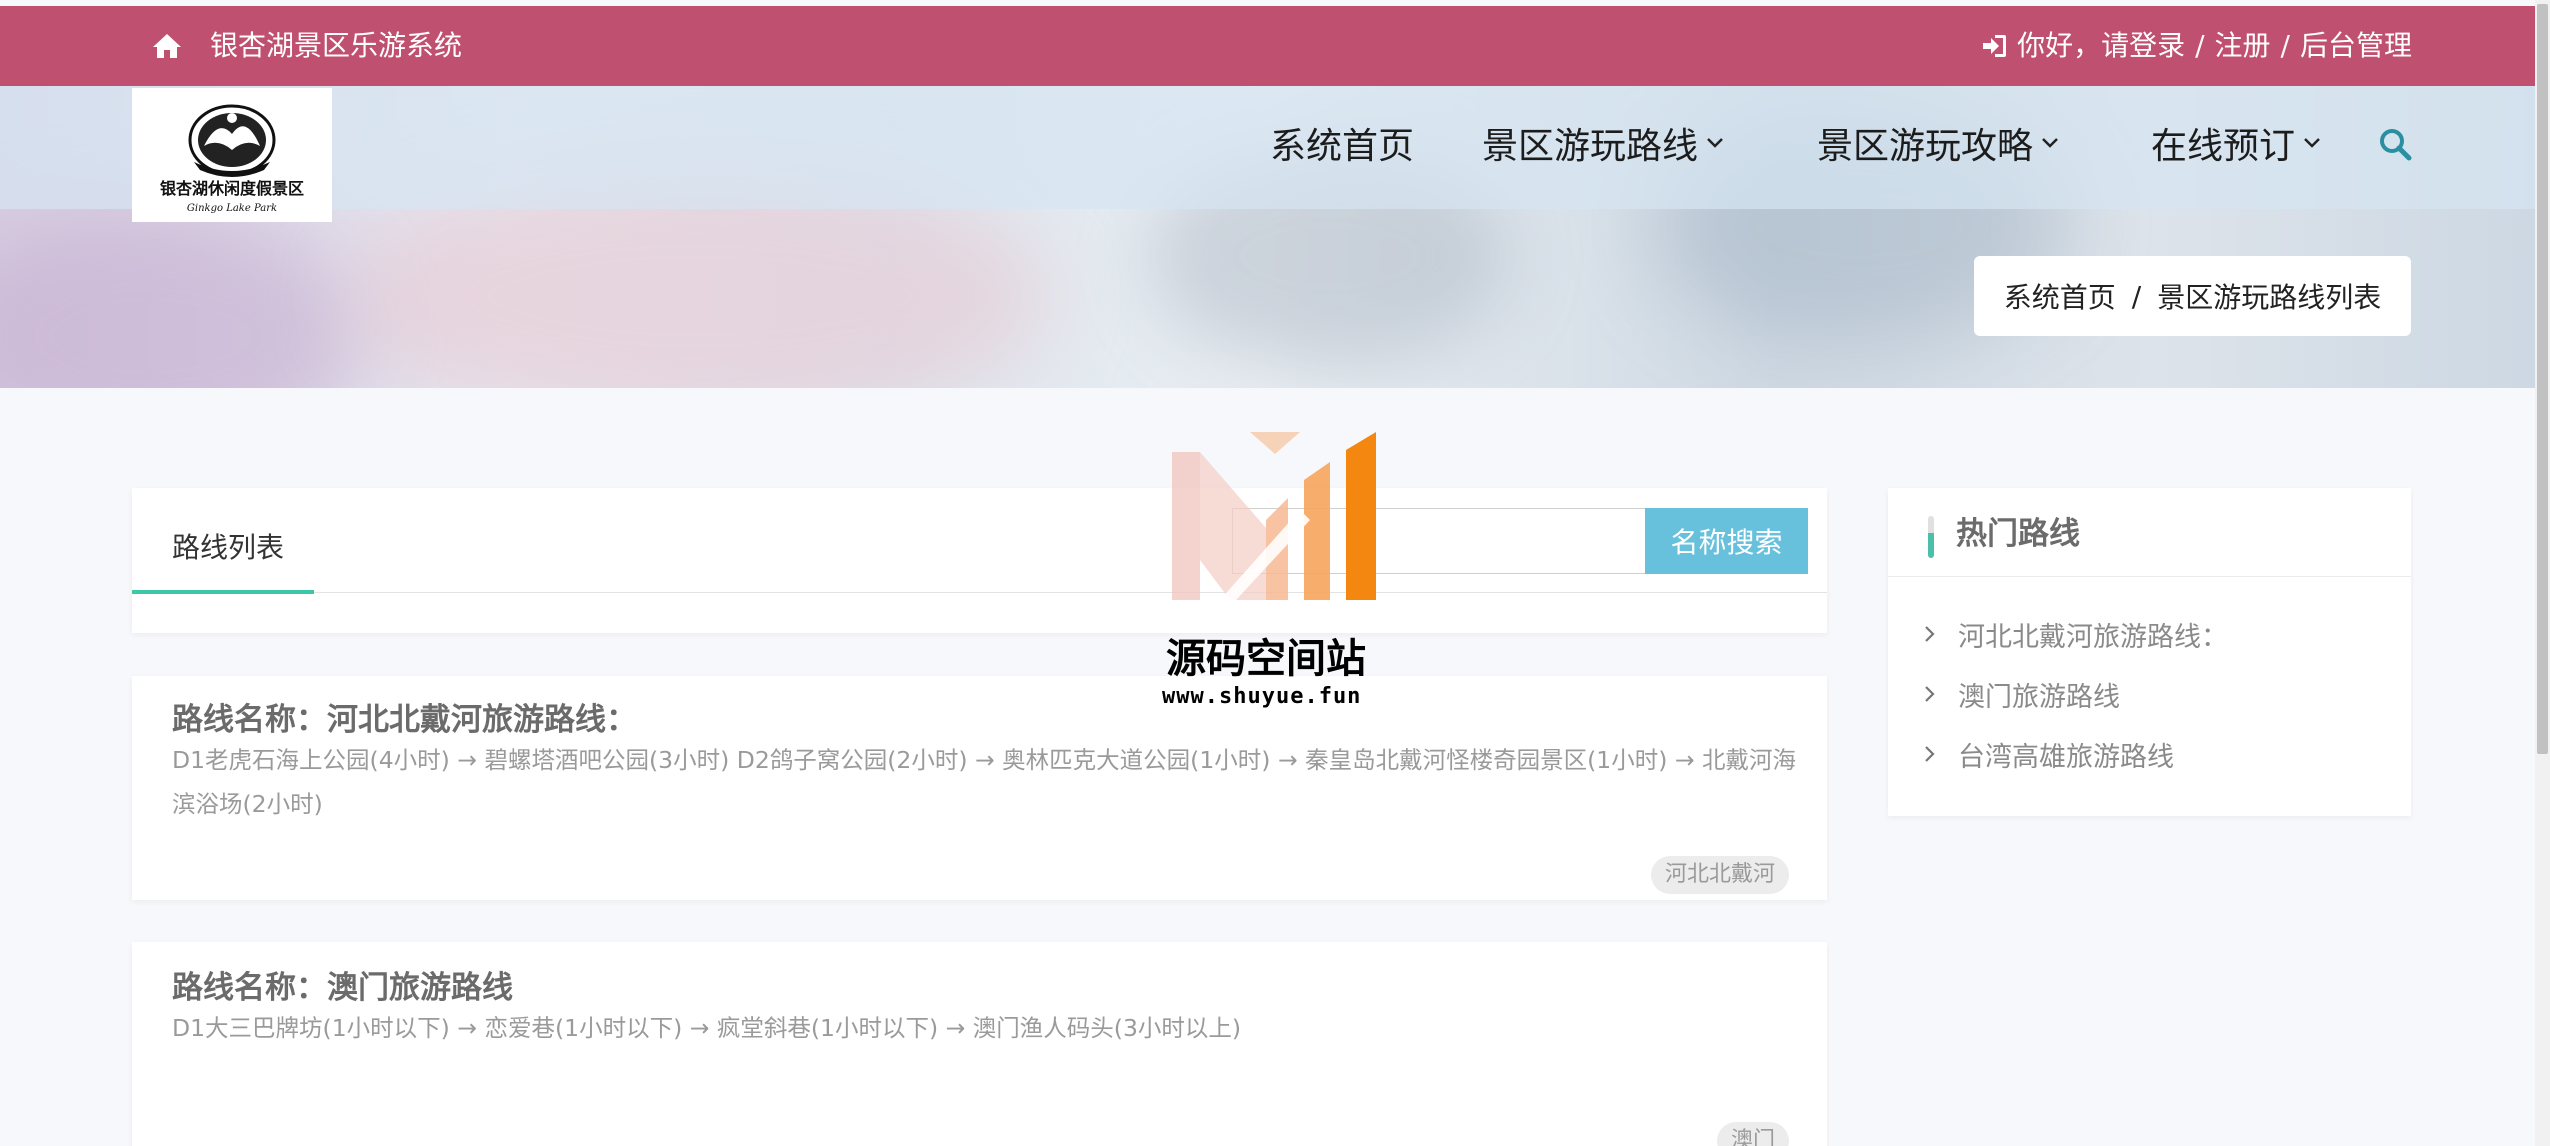 This screenshot has width=2550, height=1146. Describe the element at coordinates (2101, 46) in the screenshot. I see `login-link: 你好，请登录` at that location.